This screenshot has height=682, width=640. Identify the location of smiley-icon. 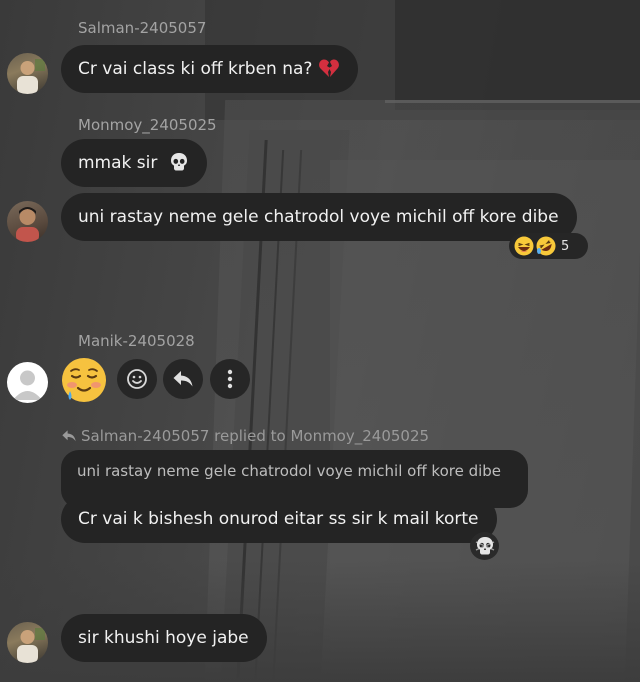
(137, 379).